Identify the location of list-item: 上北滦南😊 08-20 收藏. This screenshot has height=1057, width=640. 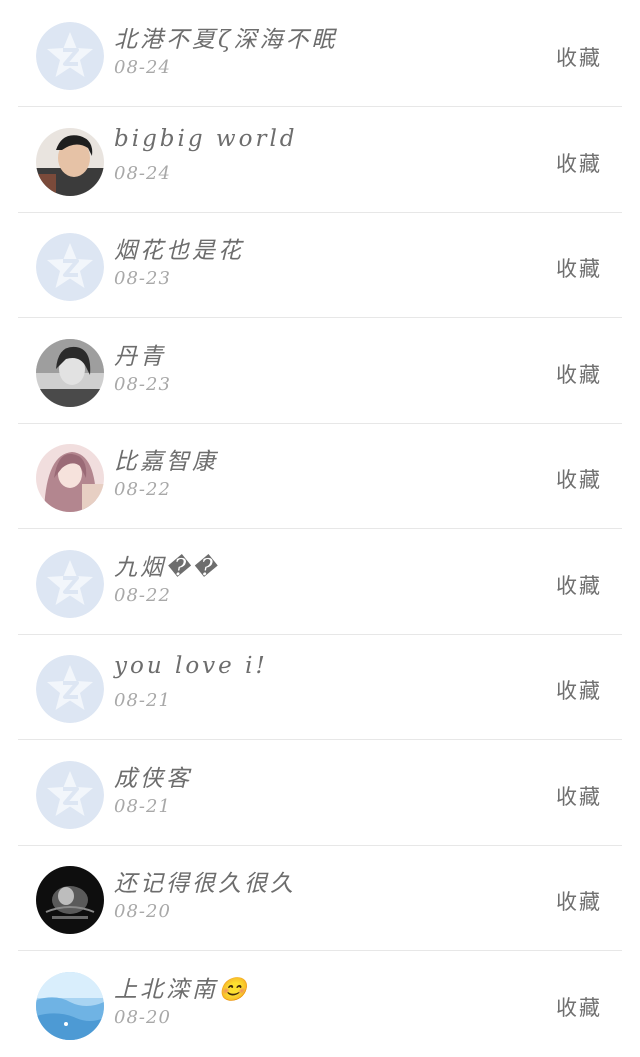
(320, 1004).